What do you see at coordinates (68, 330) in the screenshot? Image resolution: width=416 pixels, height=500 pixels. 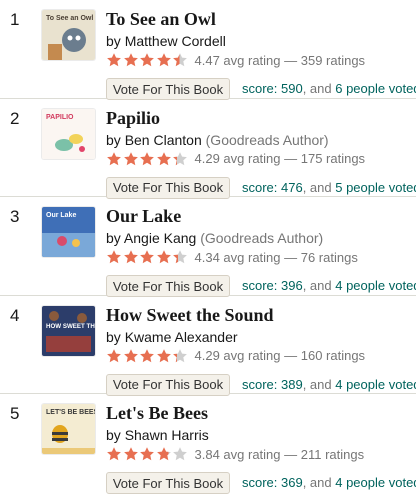 I see `book-cover: HOW SWEET THE SOUND` at bounding box center [68, 330].